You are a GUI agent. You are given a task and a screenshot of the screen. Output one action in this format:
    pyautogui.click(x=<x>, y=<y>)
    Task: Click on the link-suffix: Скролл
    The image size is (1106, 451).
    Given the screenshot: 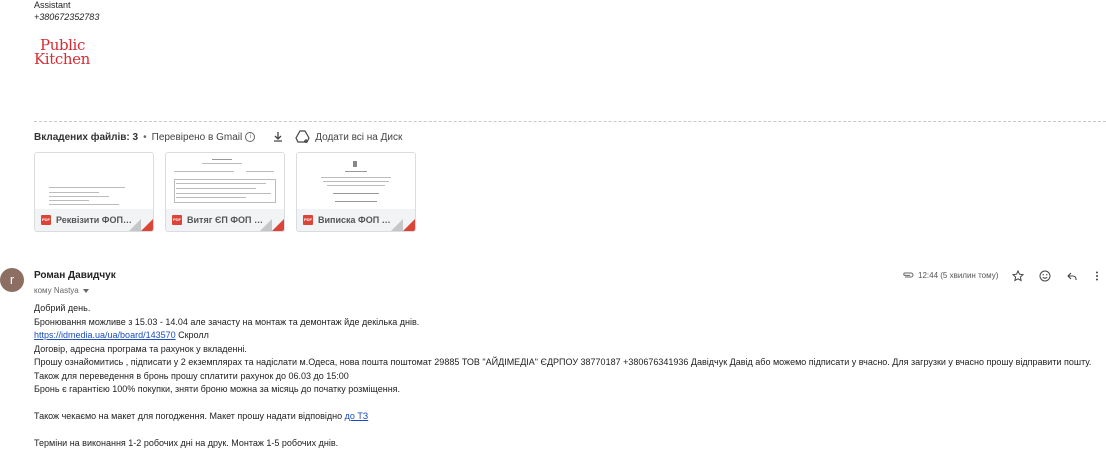 What is the action you would take?
    pyautogui.click(x=192, y=335)
    